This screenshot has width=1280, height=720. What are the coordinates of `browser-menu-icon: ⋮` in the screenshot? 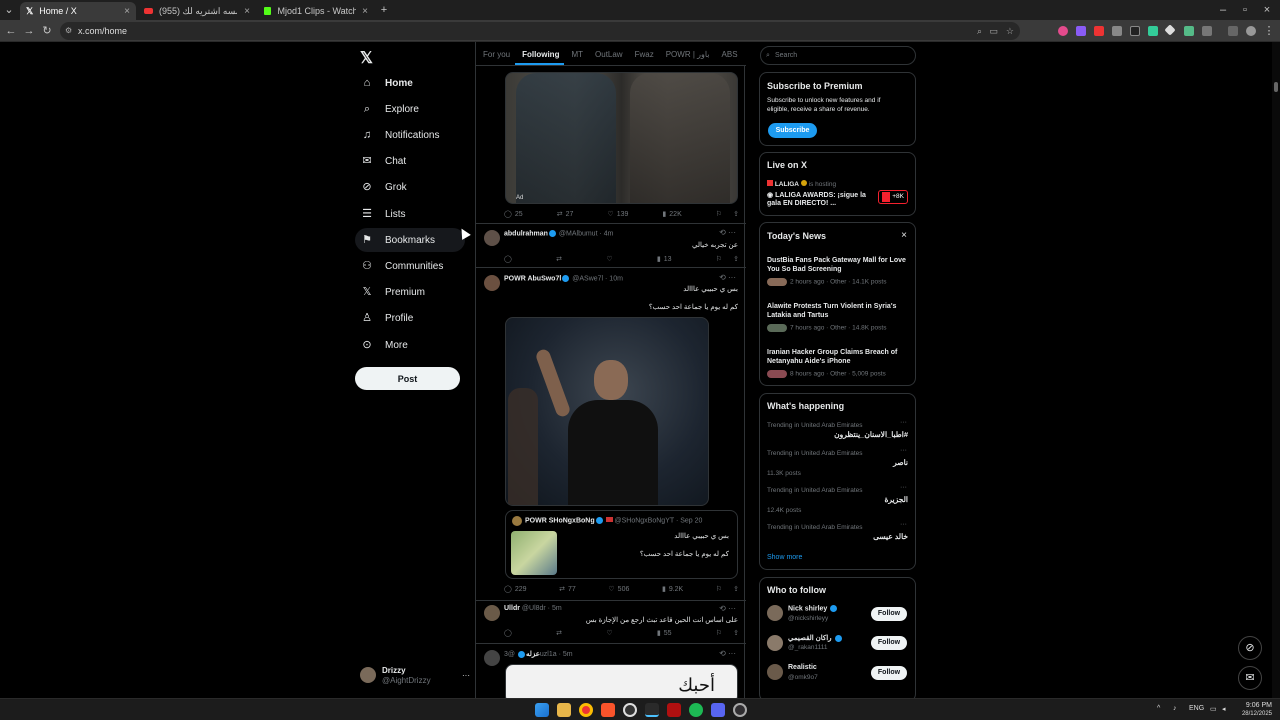 It's located at (1269, 31).